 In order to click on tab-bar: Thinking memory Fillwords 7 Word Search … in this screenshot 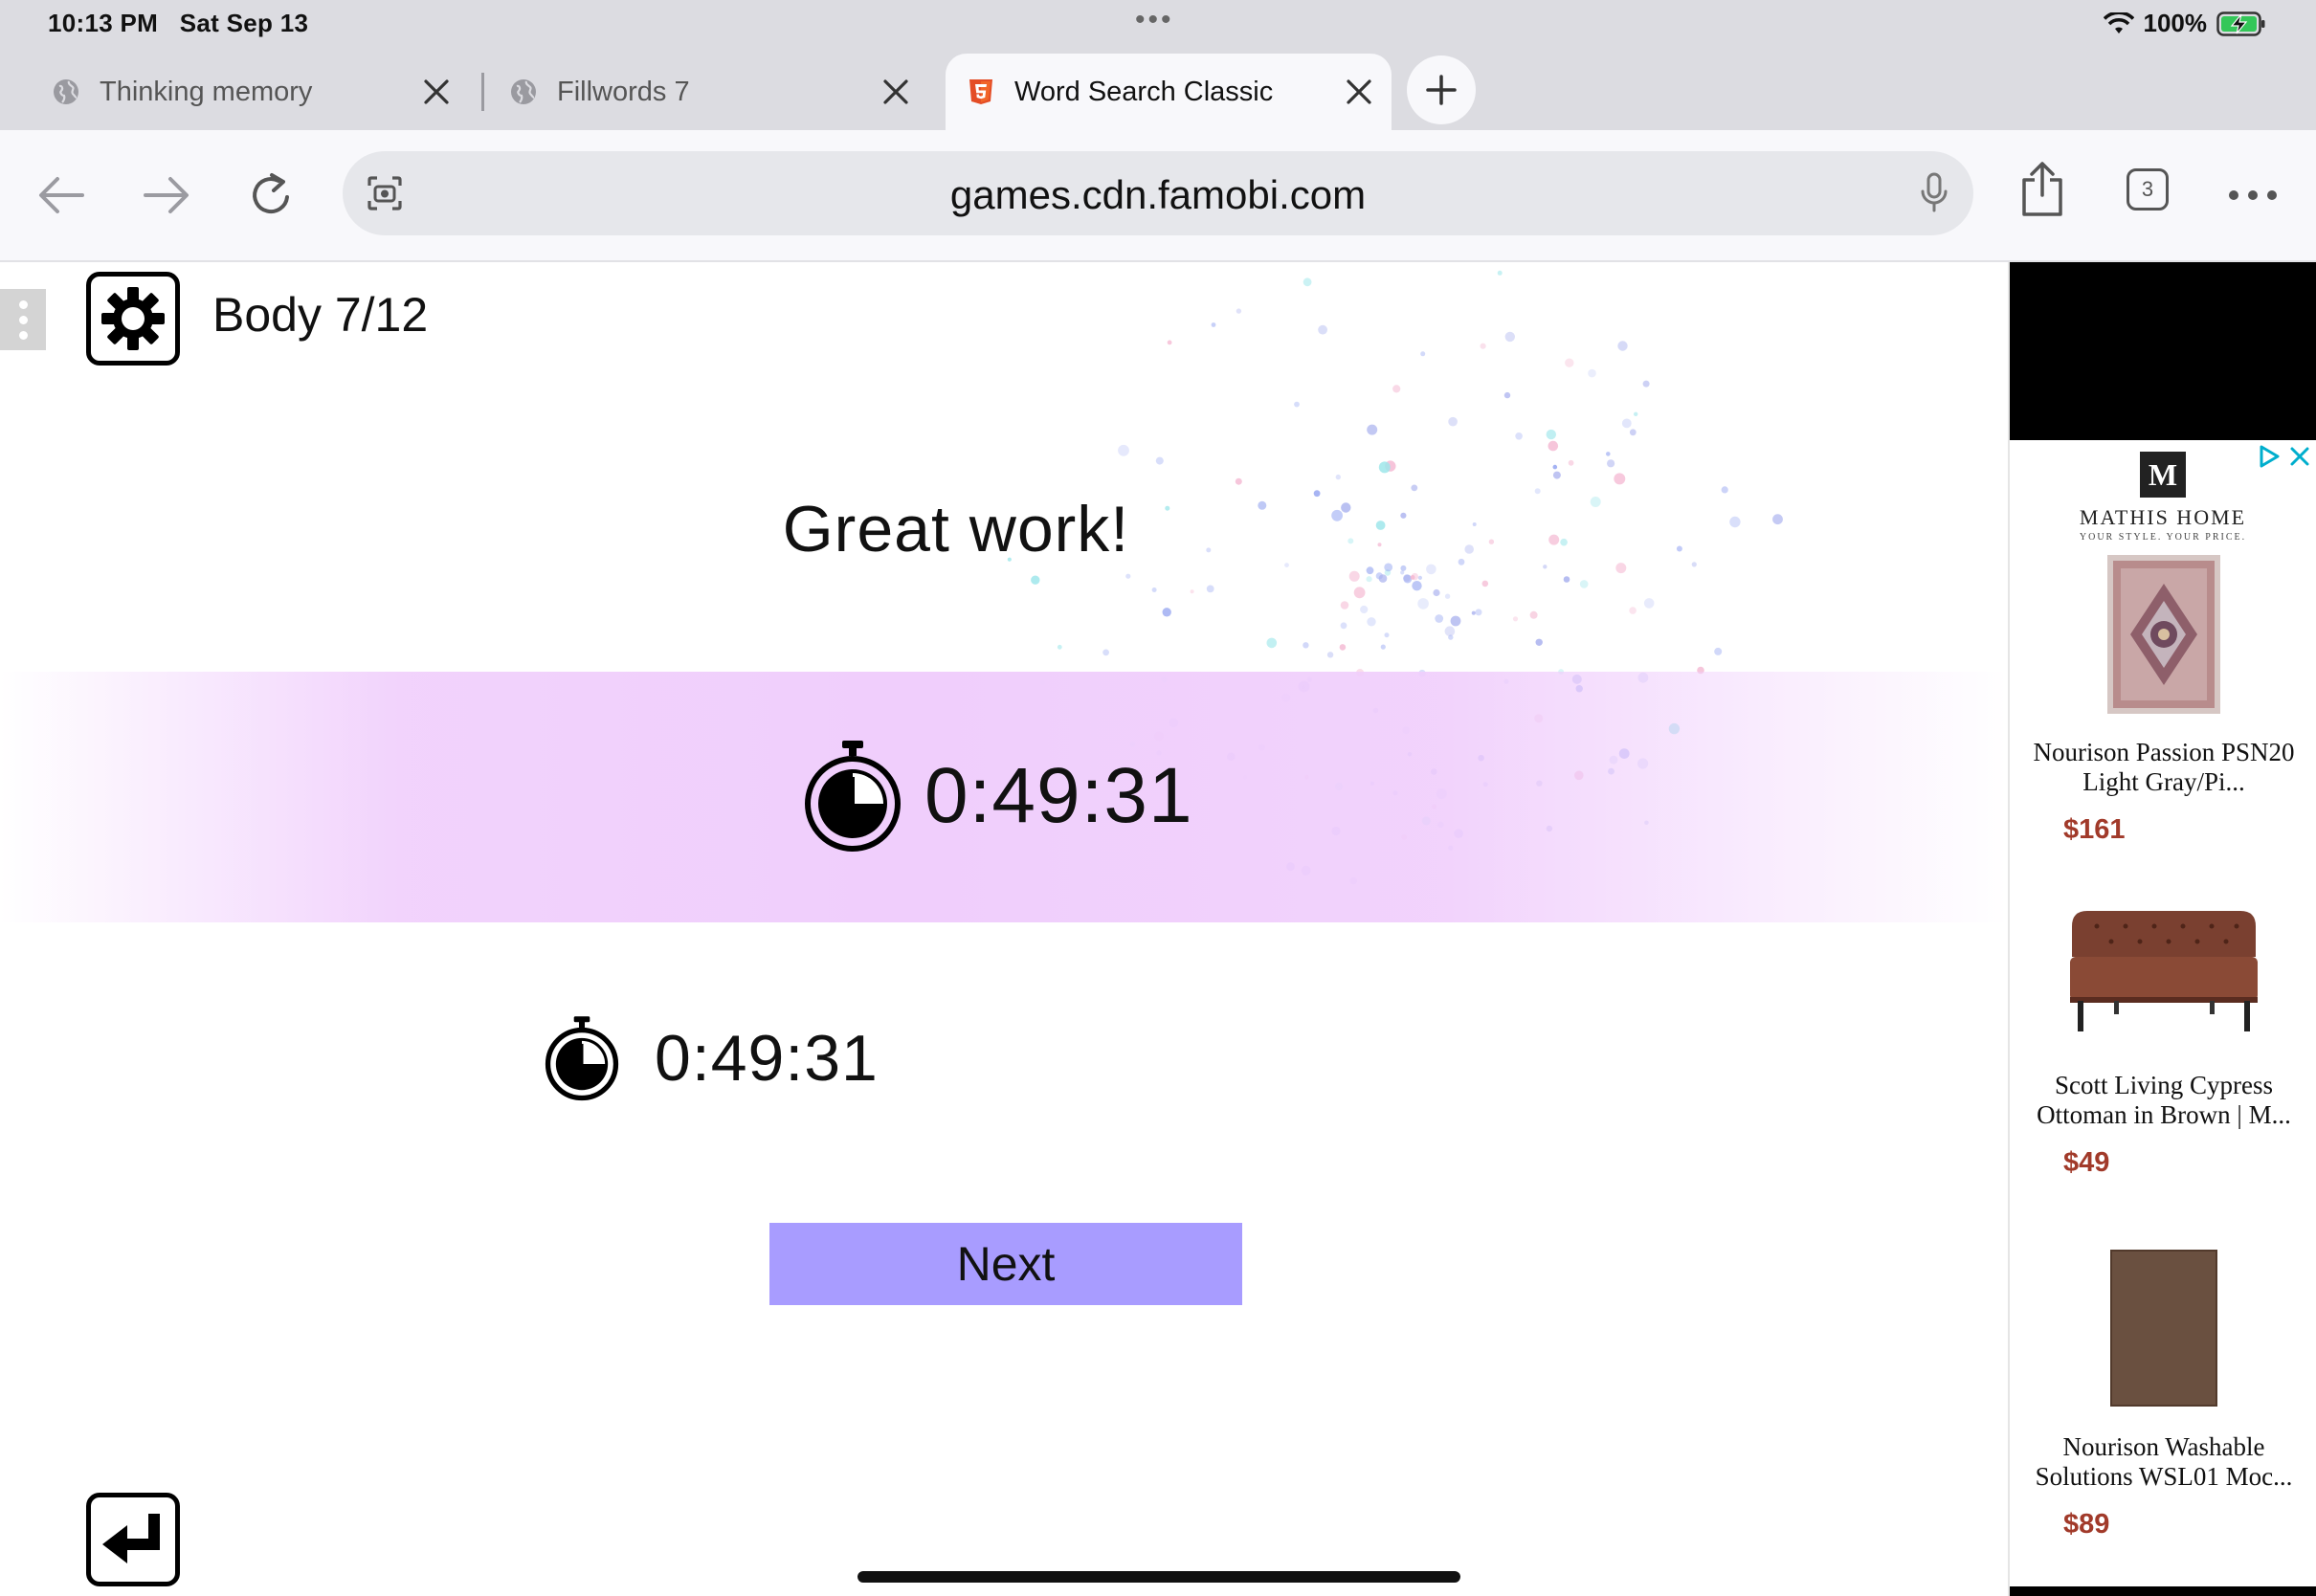, I will do `click(1158, 88)`.